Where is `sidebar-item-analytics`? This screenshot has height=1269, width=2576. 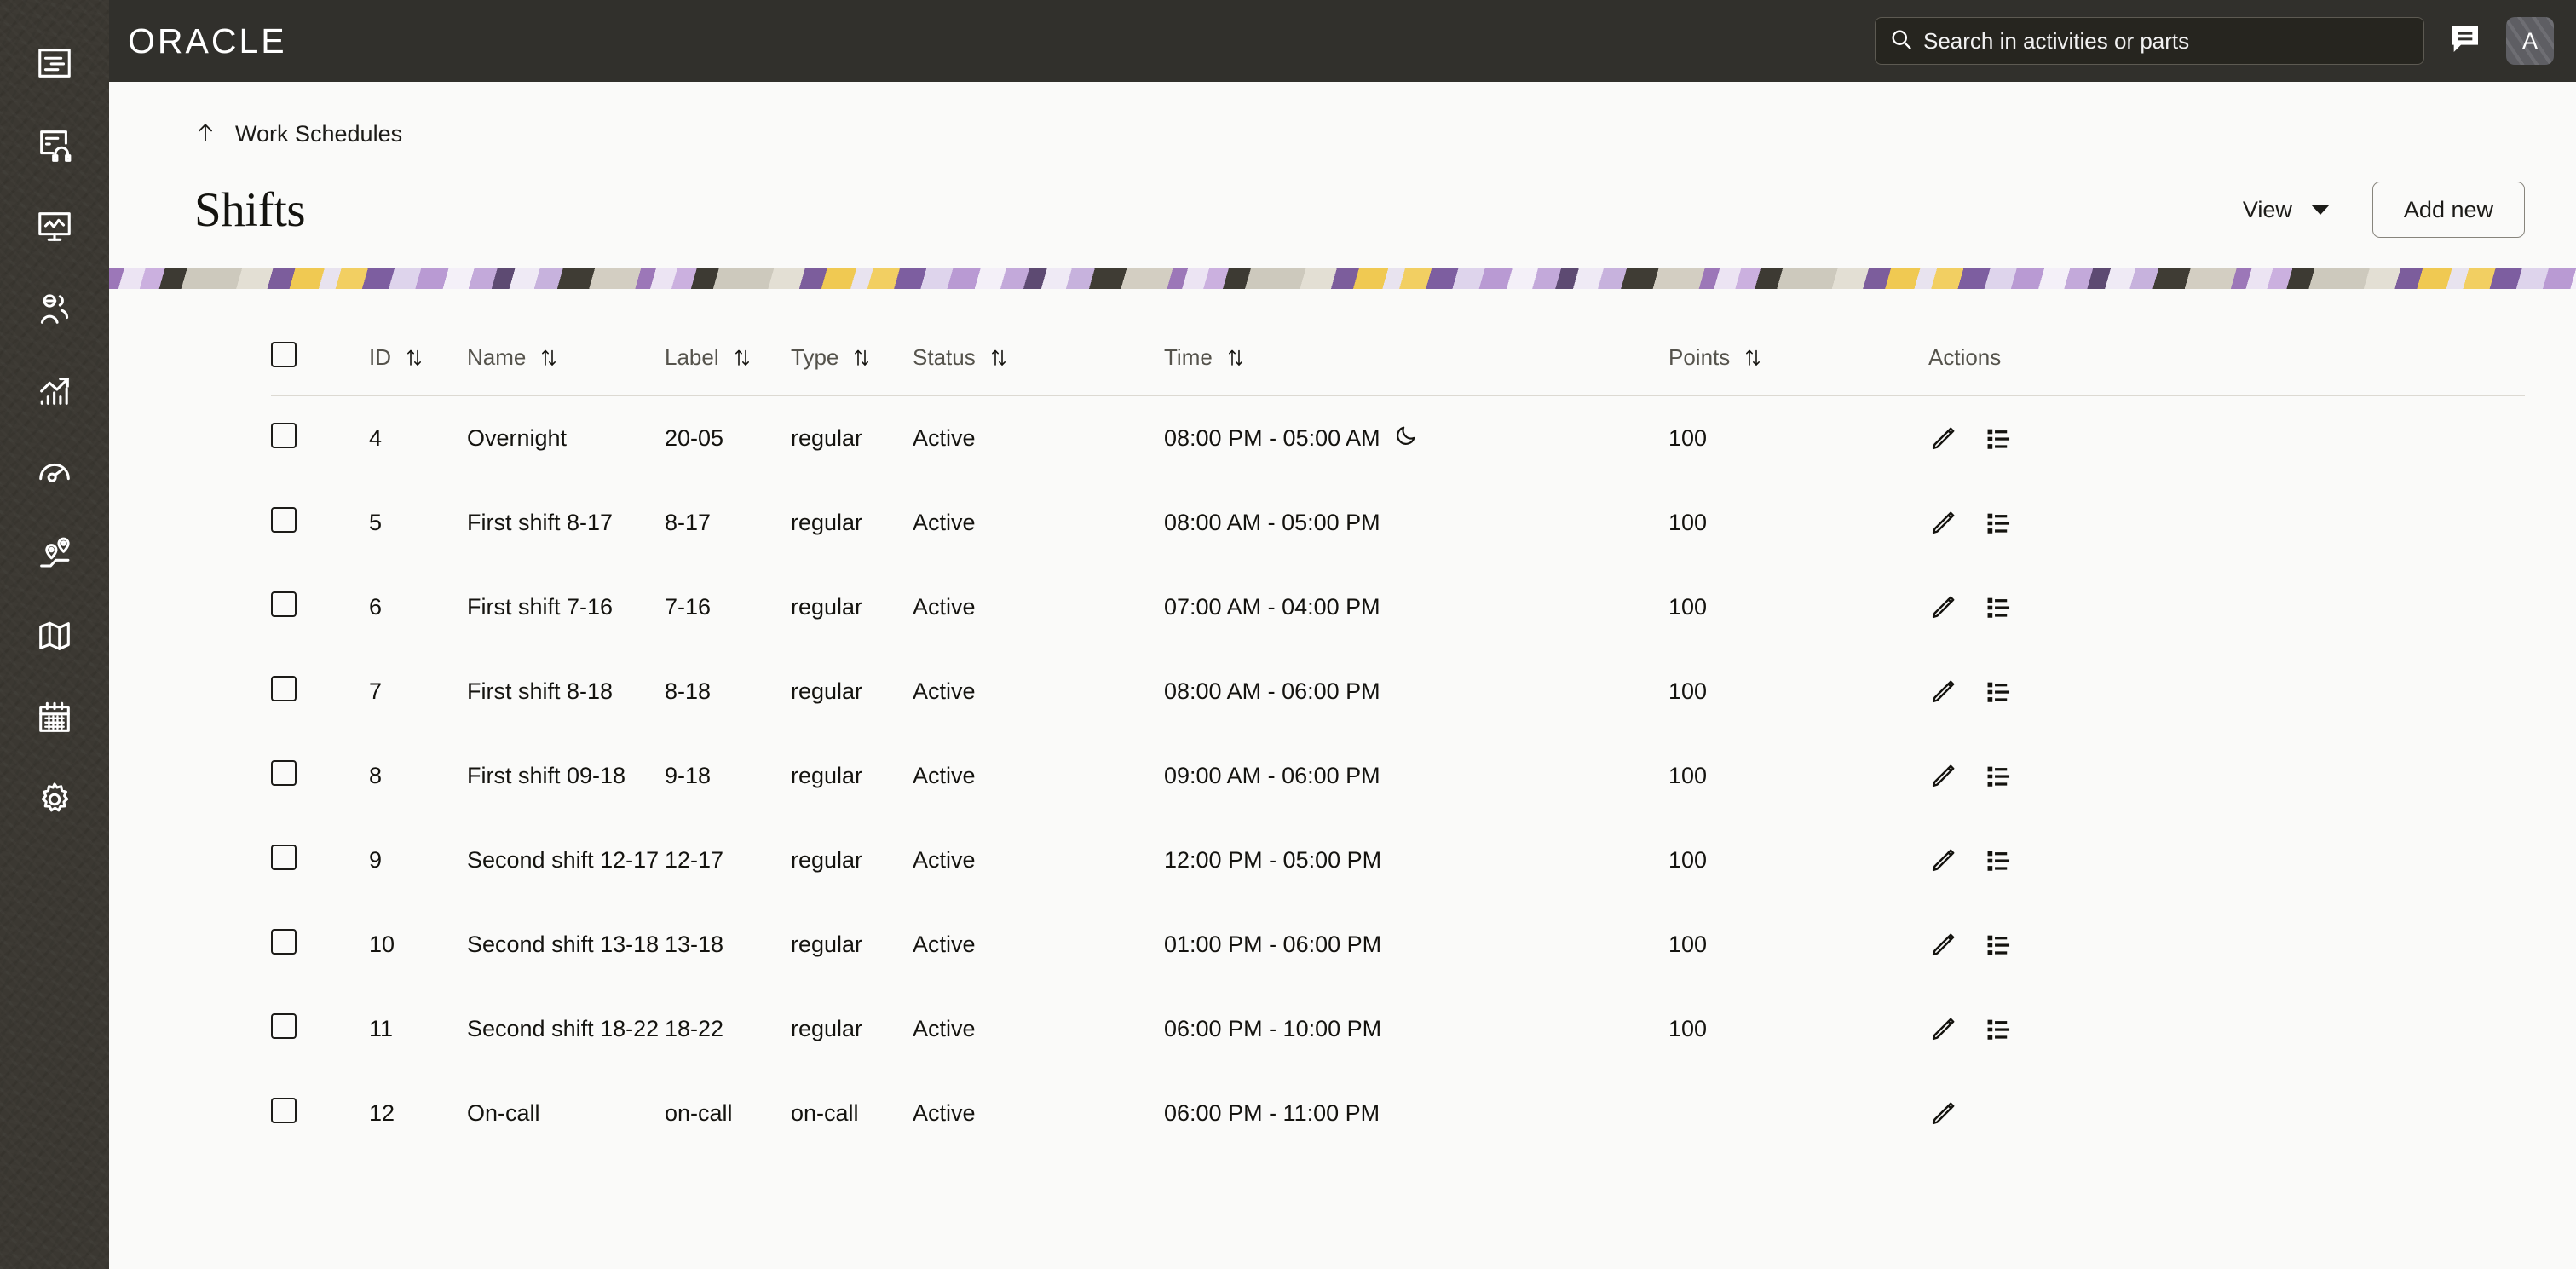
sidebar-item-analytics is located at coordinates (54, 390).